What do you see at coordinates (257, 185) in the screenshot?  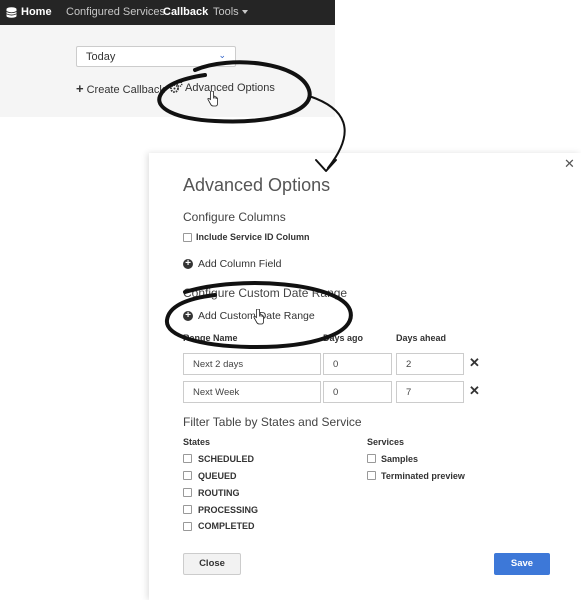 I see `modal-title: Advanced Options` at bounding box center [257, 185].